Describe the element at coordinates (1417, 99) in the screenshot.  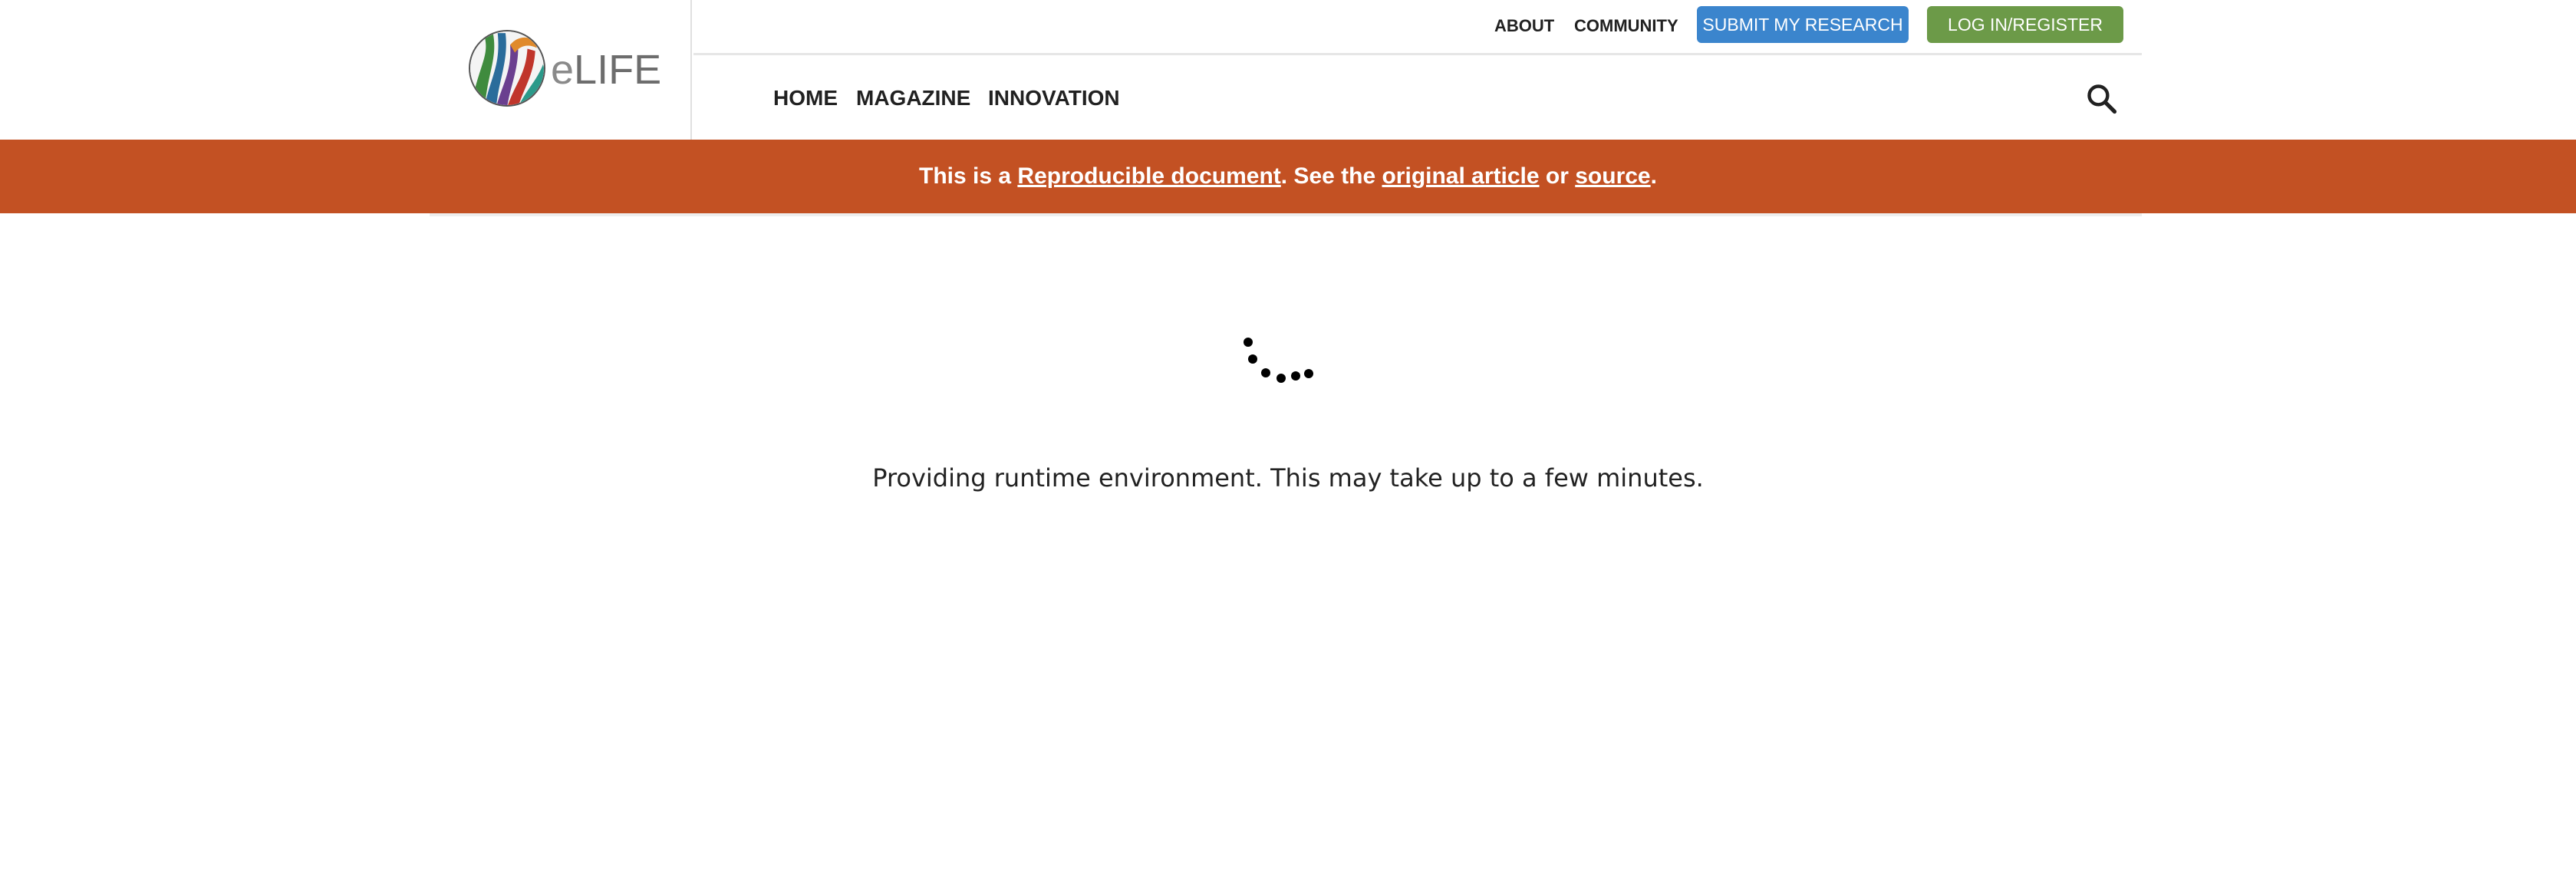
I see `main-nav: HOME MAGAZINE INNOVATION` at that location.